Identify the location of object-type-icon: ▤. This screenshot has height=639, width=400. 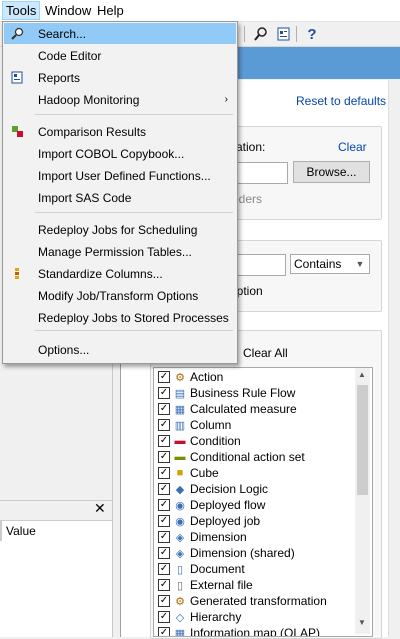
(180, 393).